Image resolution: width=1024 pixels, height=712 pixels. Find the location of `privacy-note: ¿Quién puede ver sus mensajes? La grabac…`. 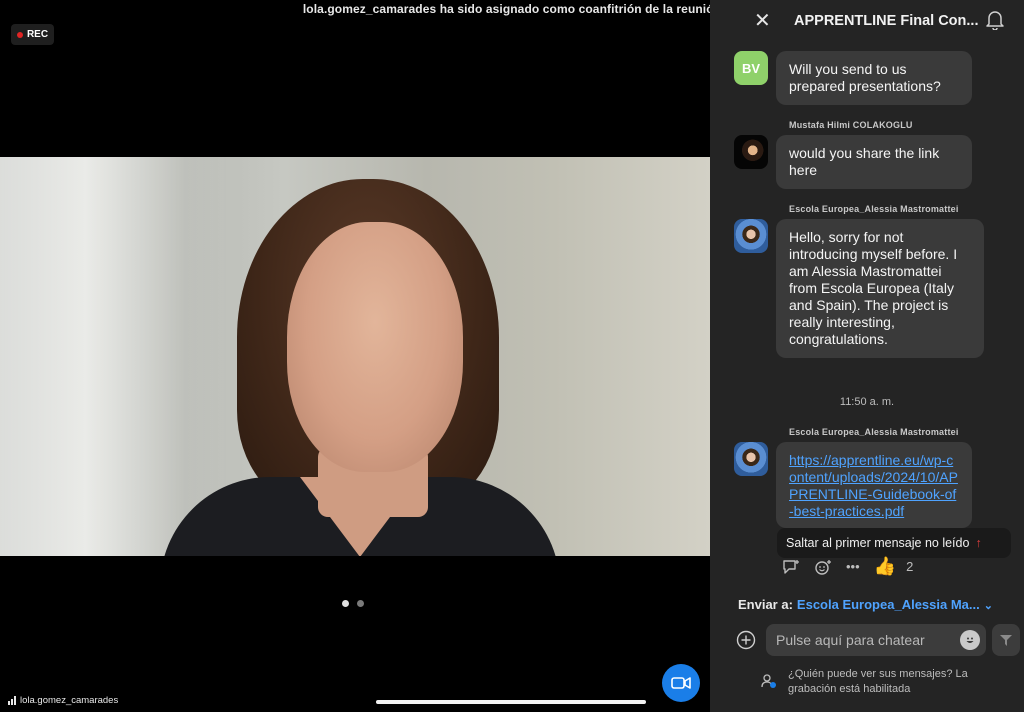

privacy-note: ¿Quién puede ver sus mensajes? La grabac… is located at coordinates (886, 682).